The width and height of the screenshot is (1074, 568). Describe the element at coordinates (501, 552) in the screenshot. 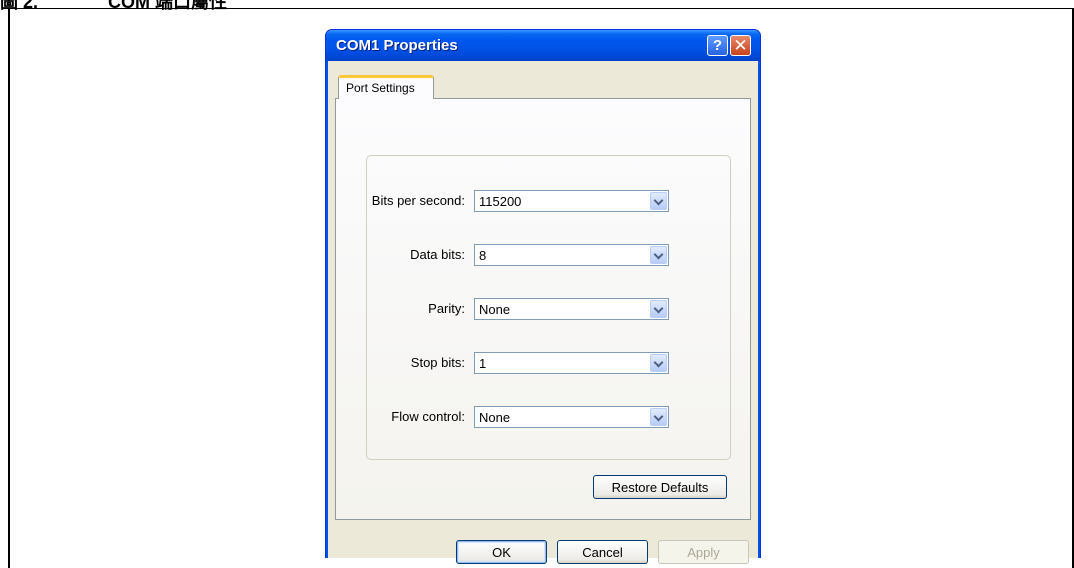

I see `ok-button: OK` at that location.